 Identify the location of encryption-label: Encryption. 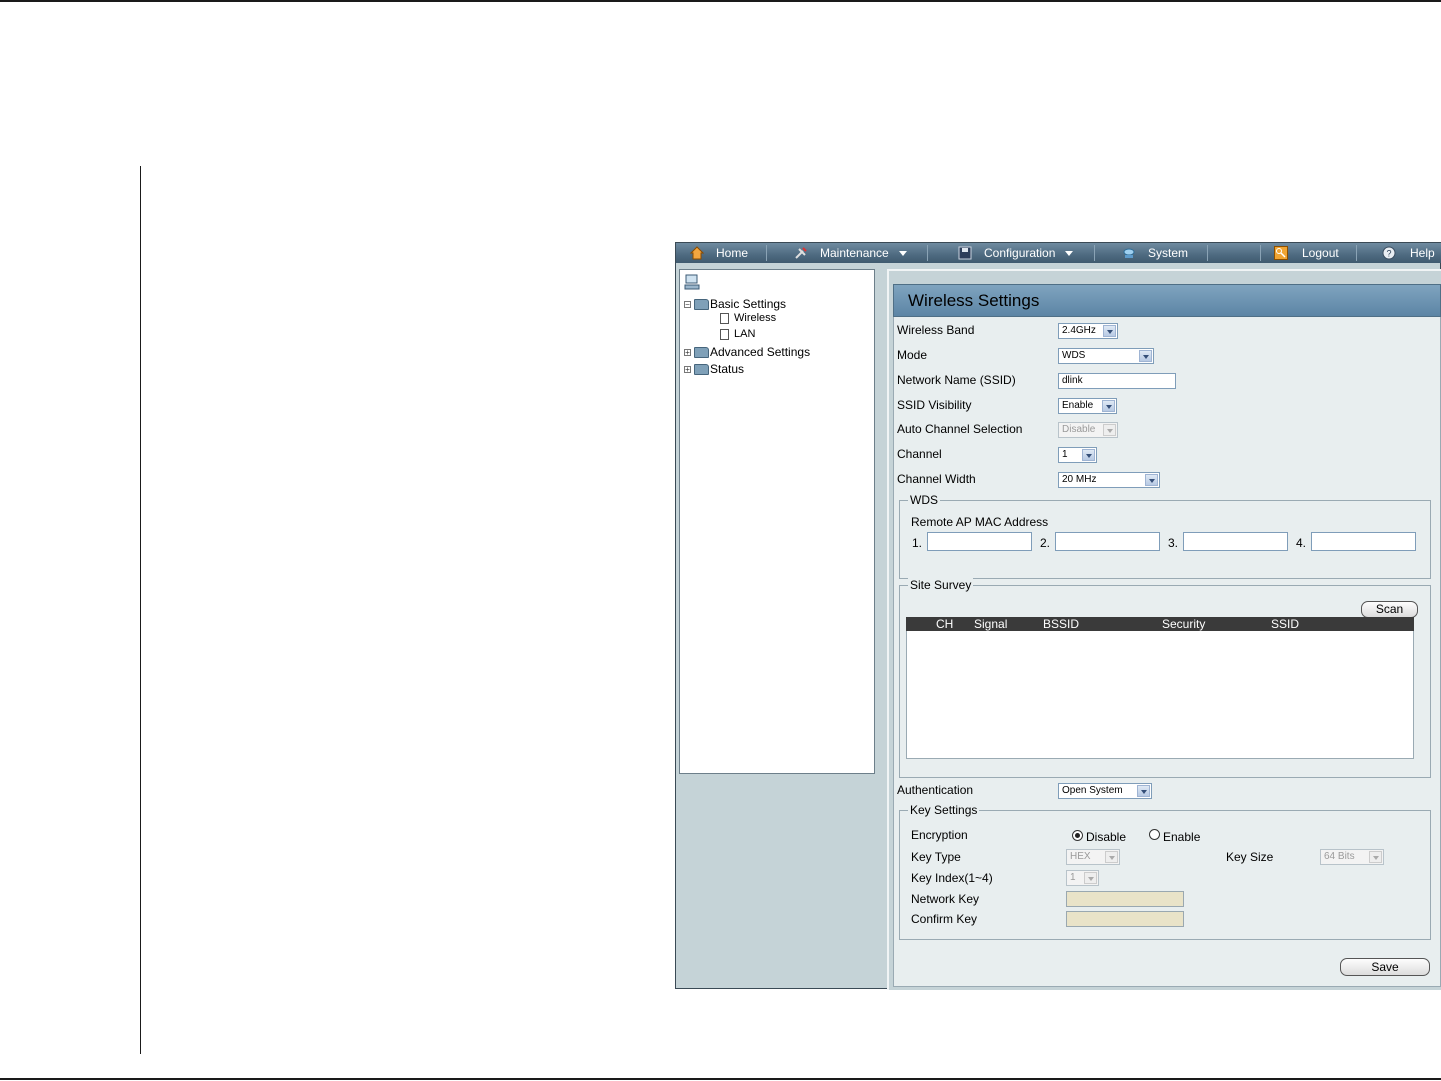
(939, 835).